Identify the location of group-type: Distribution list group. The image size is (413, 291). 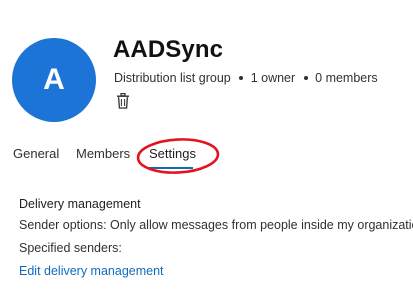
(172, 78).